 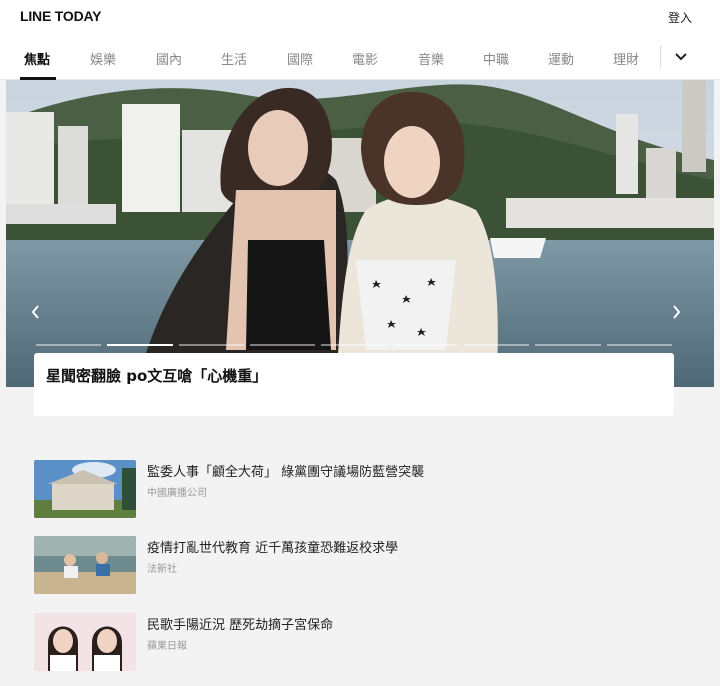 What do you see at coordinates (37, 58) in the screenshot?
I see `tab-focus: 焦點` at bounding box center [37, 58].